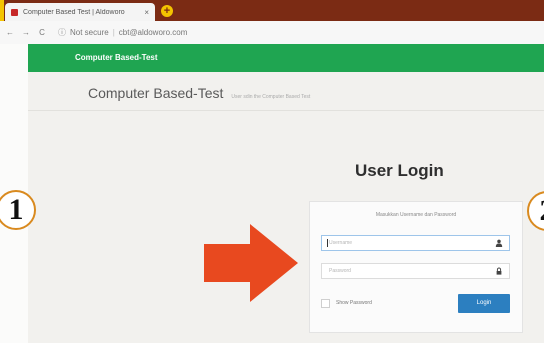 The image size is (544, 343). I want to click on step-2-badge: 2, so click(535, 211).